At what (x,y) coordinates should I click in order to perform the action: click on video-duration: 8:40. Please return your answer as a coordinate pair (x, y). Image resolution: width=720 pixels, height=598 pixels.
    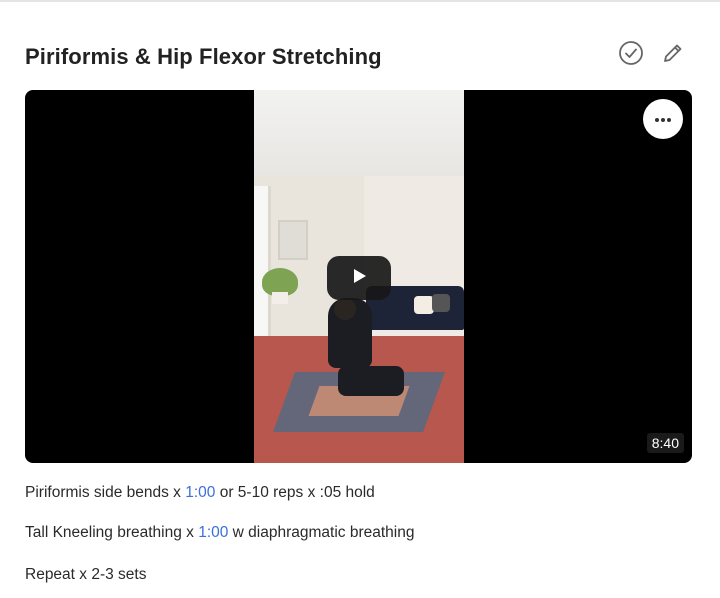
    Looking at the image, I should click on (665, 443).